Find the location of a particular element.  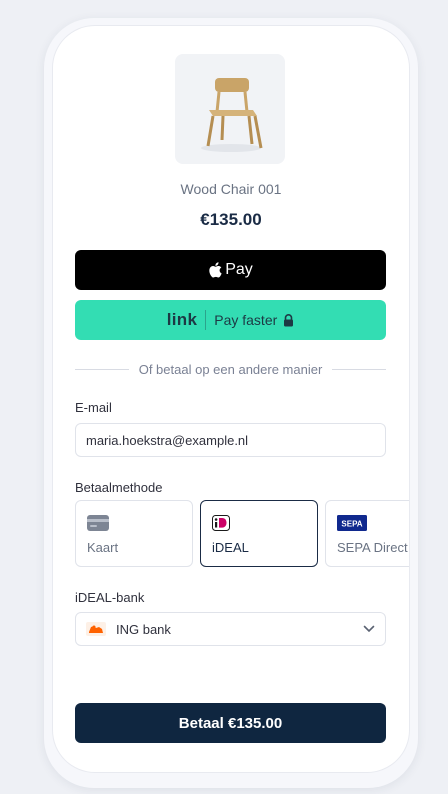

link-logo: link is located at coordinates (182, 319).